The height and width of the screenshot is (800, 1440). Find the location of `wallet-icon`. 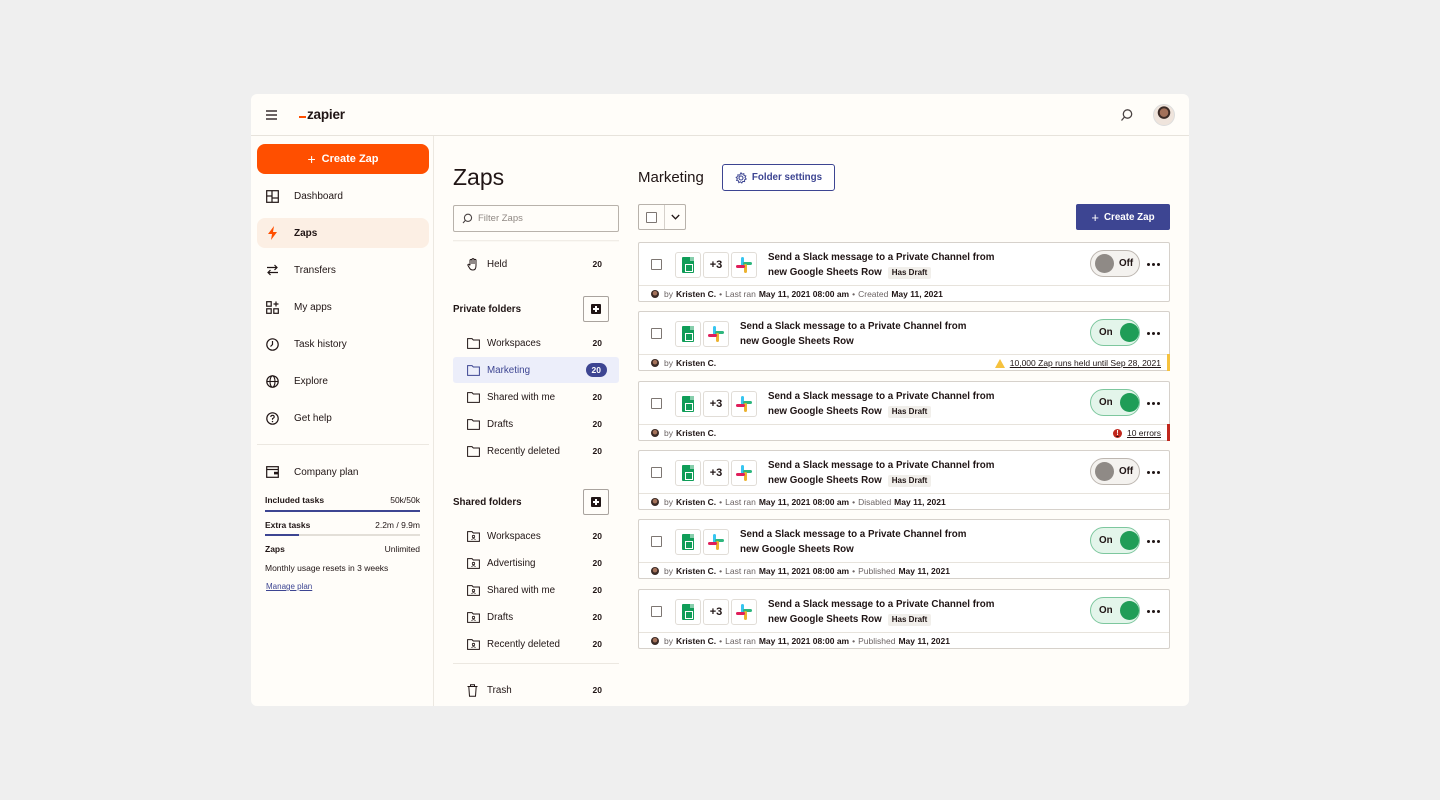

wallet-icon is located at coordinates (272, 472).